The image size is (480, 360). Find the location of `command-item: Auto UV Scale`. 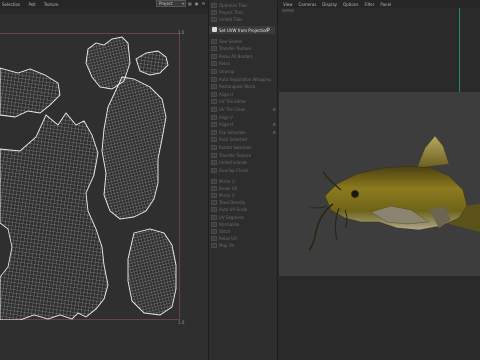

command-item: Auto UV Scale is located at coordinates (241, 210).